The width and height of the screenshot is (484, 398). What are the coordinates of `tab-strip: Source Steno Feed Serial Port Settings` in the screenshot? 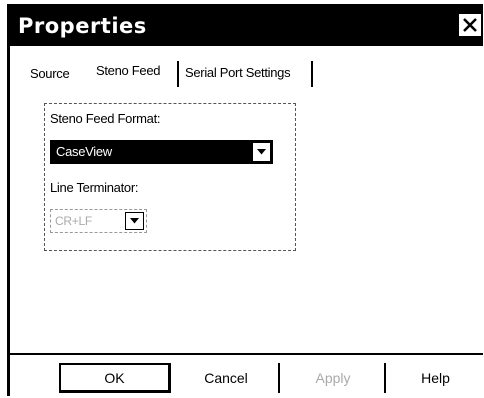 It's located at (246, 75).